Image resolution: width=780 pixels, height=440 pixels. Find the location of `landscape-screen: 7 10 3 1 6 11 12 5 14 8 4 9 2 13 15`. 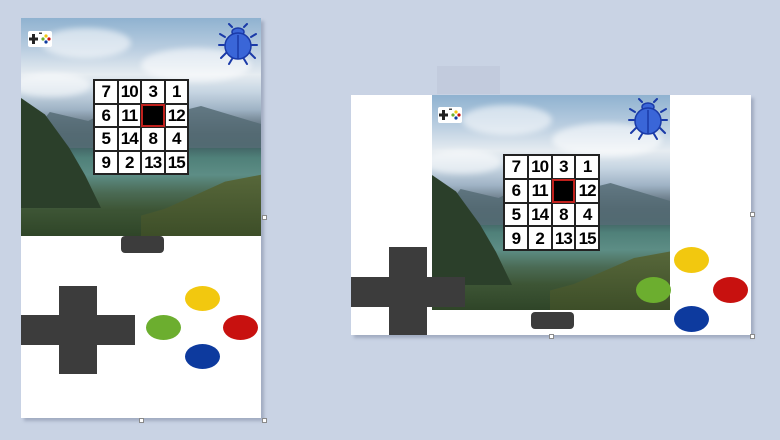

landscape-screen: 7 10 3 1 6 11 12 5 14 8 4 9 2 13 15 is located at coordinates (551, 202).